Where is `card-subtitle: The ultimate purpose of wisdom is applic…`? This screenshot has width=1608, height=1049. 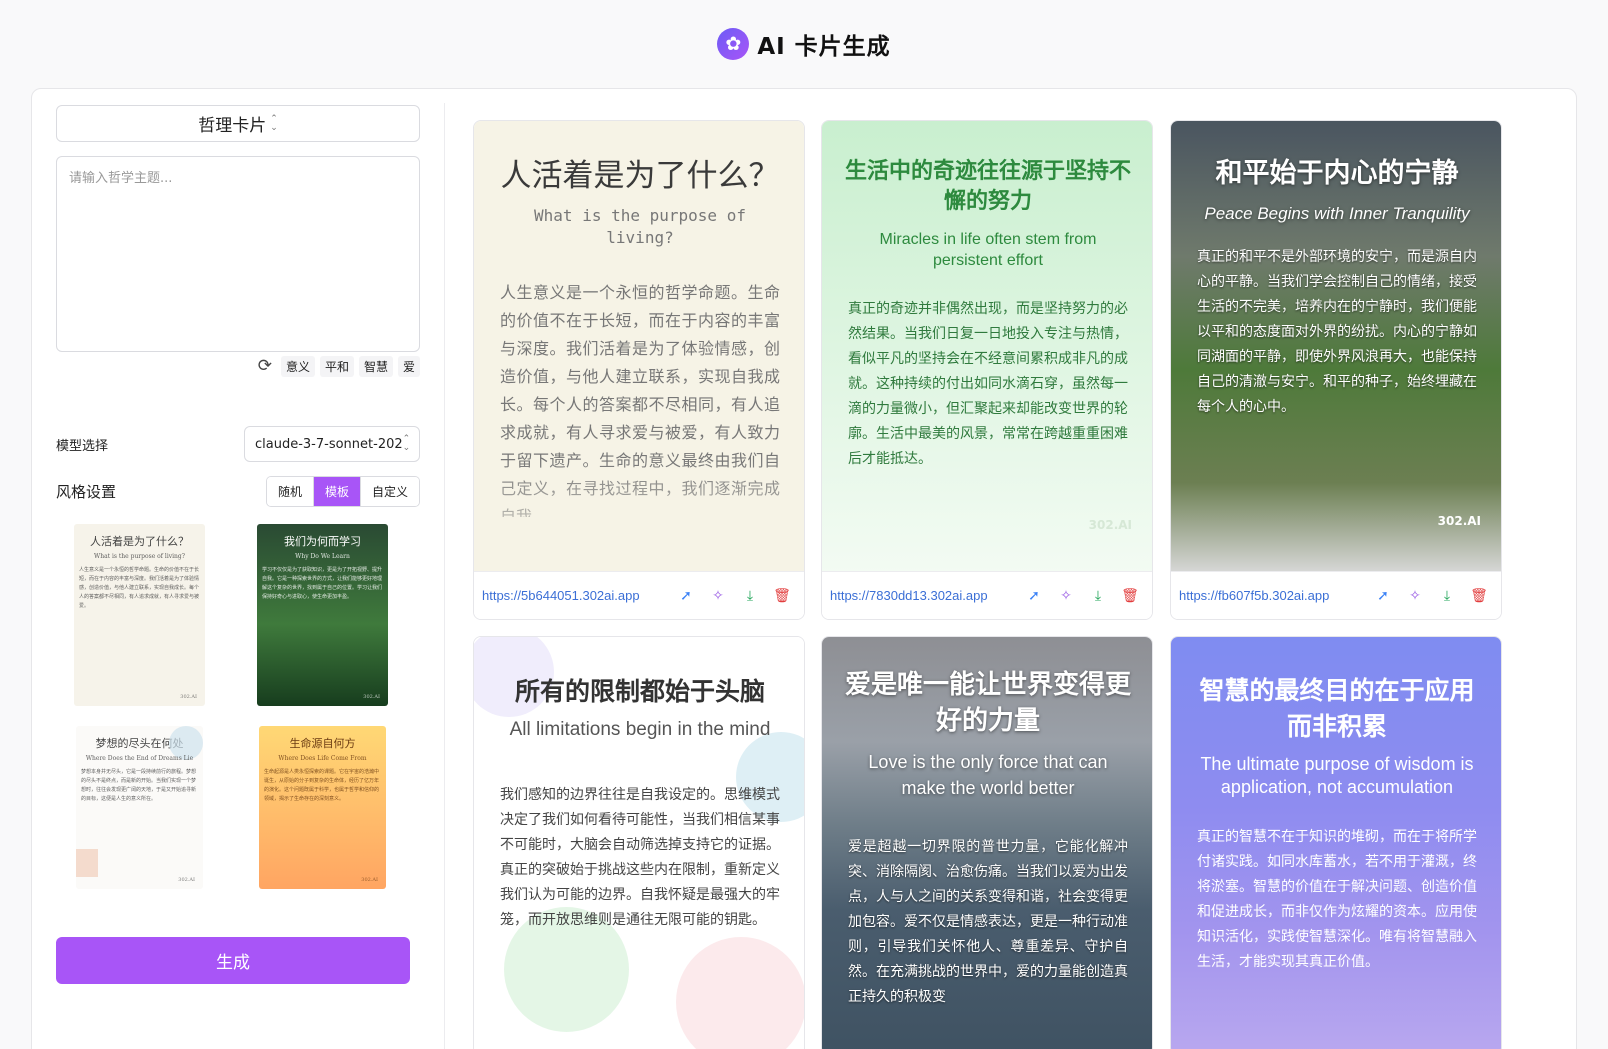 card-subtitle: The ultimate purpose of wisdom is applic… is located at coordinates (1337, 775).